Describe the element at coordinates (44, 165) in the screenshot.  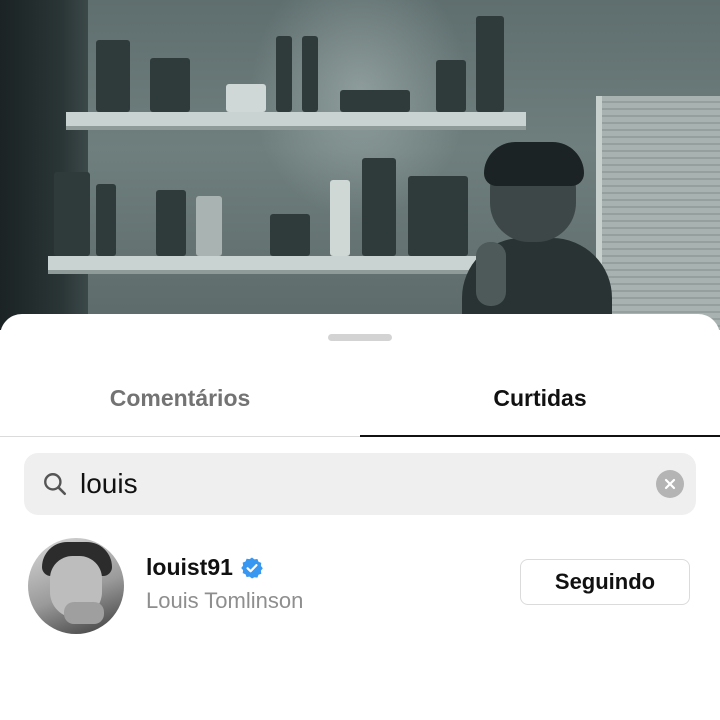
I see `dark-wall` at that location.